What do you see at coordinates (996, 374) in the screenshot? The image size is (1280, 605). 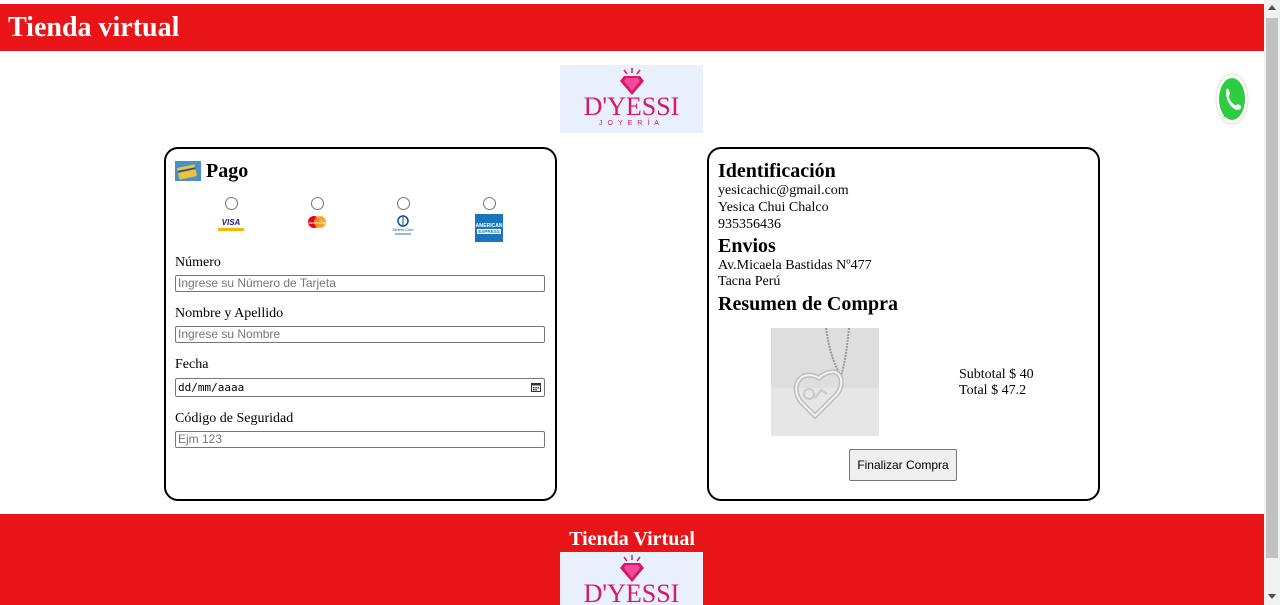 I see `subtotal: Subtotal $ 40` at bounding box center [996, 374].